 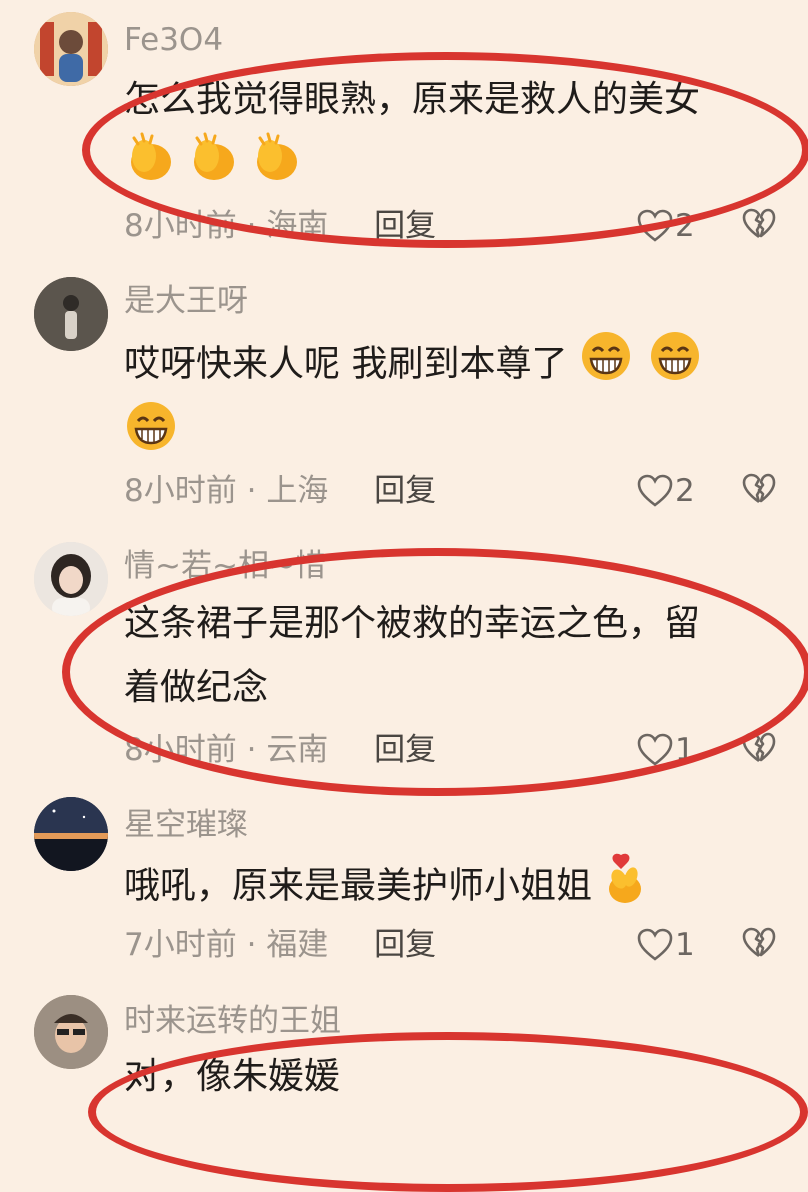 What do you see at coordinates (297, 491) in the screenshot?
I see `location: 上海` at bounding box center [297, 491].